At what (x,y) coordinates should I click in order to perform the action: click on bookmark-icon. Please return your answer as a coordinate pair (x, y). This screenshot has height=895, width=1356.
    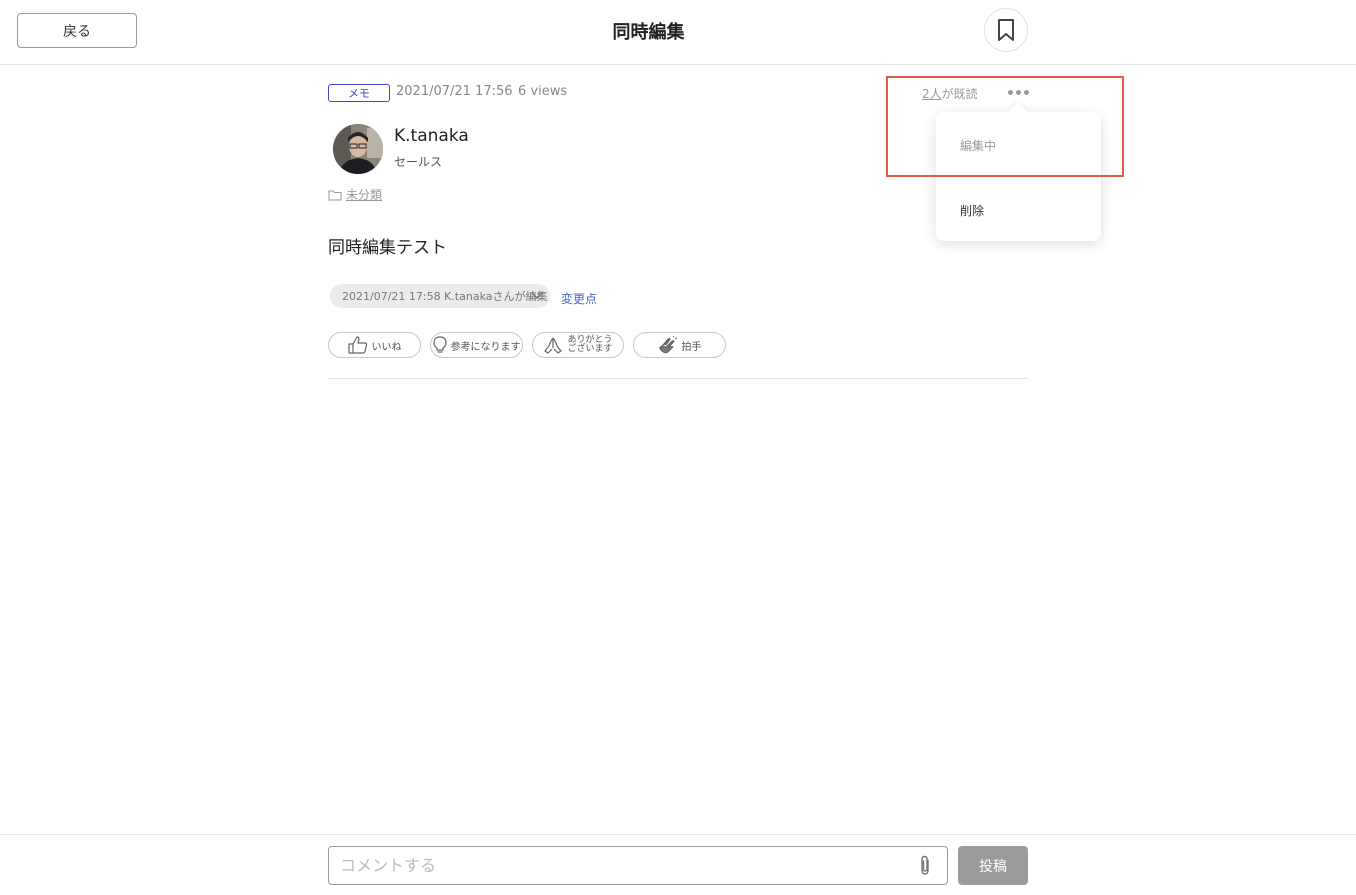
    Looking at the image, I should click on (1006, 30).